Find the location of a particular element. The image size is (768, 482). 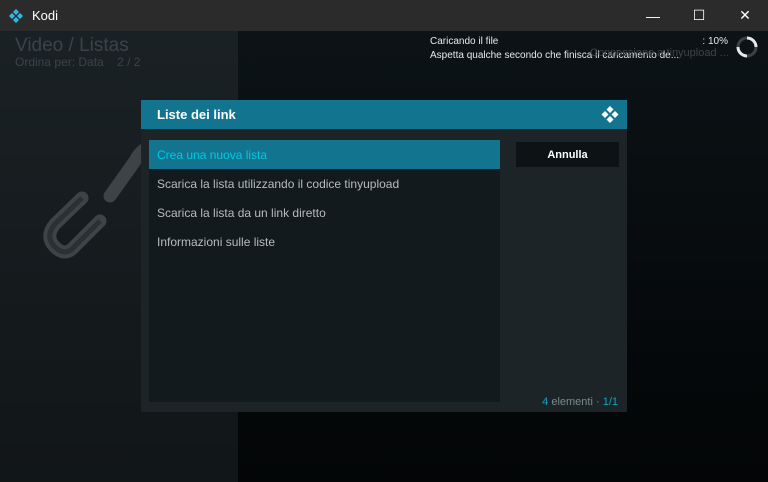

list-item-label: Informazioni sulle liste is located at coordinates (216, 241).